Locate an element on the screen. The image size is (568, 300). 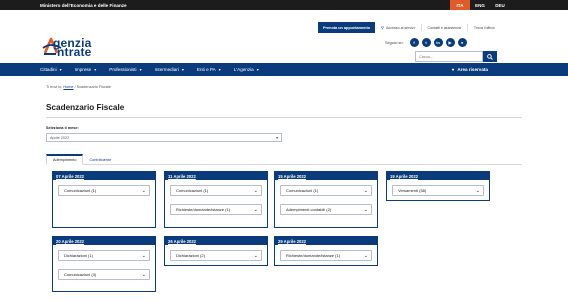
card-date: 11 Aprile 2022 is located at coordinates (216, 176).